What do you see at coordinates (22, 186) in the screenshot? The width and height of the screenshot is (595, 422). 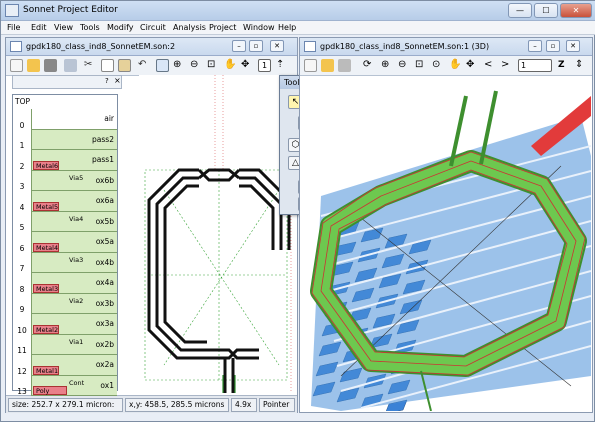 I see `stackup-level-number: 3` at bounding box center [22, 186].